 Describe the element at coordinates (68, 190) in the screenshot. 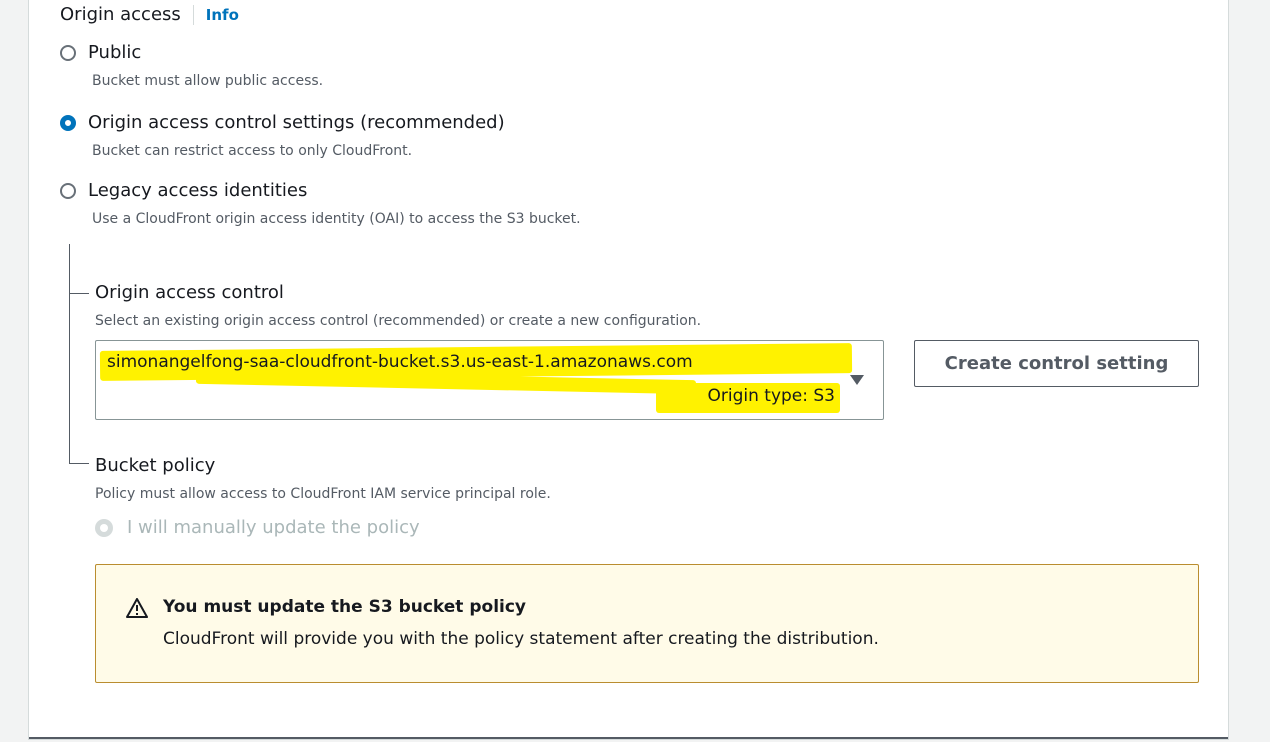

I see `radio-legacy-circle` at that location.